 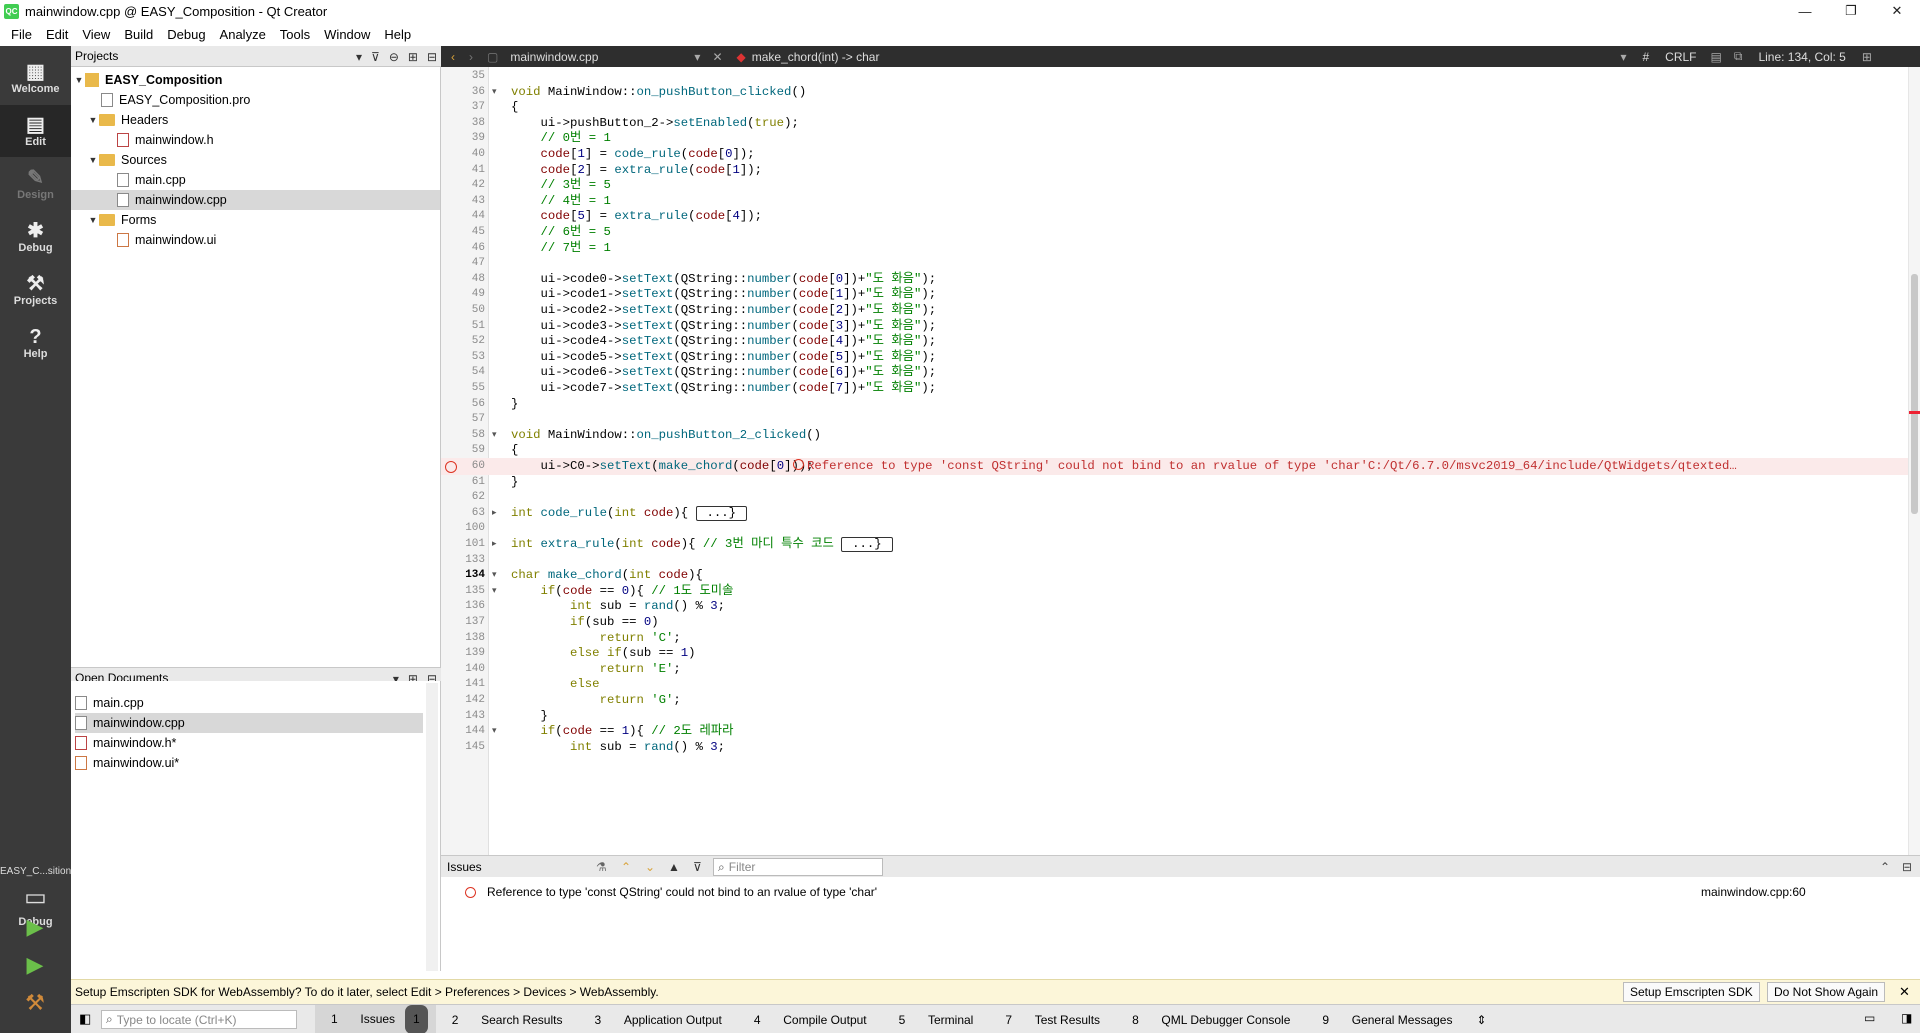 What do you see at coordinates (151, 180) in the screenshot?
I see `tree-item-main-cpp: main.cpp` at bounding box center [151, 180].